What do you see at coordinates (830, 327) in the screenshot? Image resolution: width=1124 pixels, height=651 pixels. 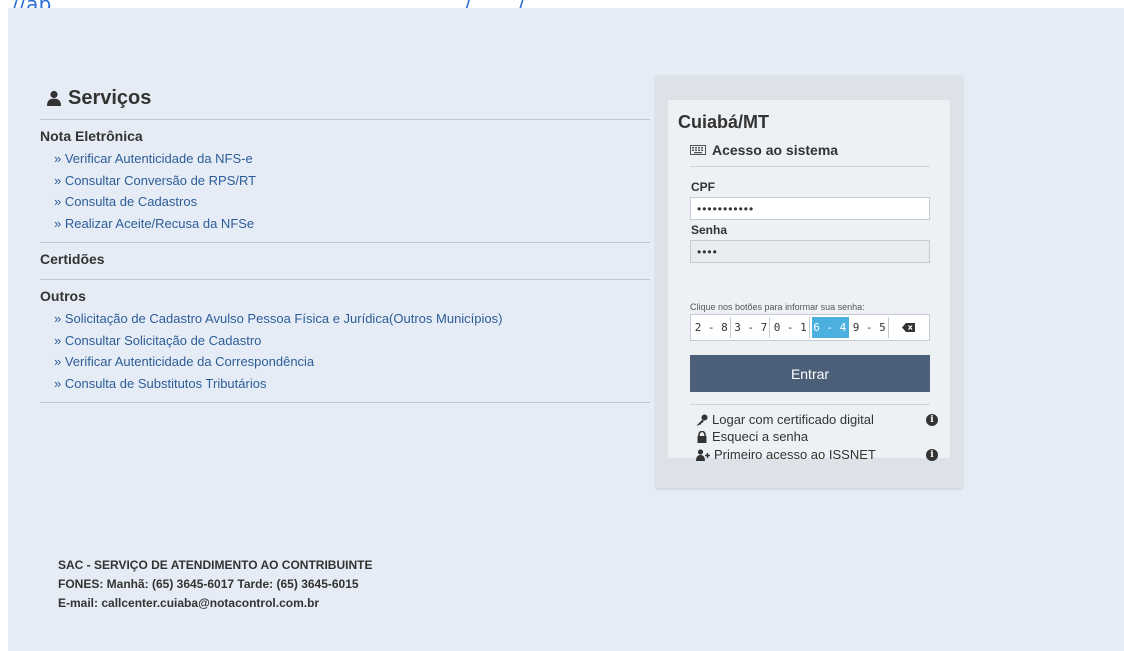 I see `key-6-4: 6 - 4` at bounding box center [830, 327].